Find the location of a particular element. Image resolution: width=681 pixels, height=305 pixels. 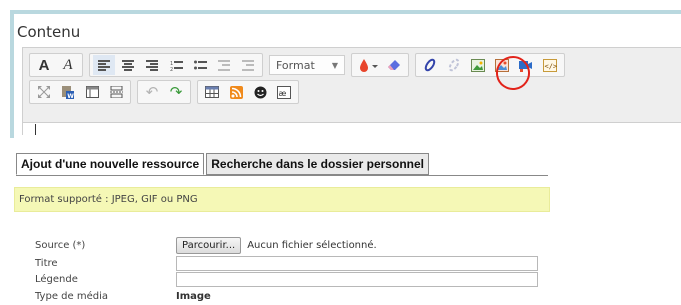

template-icon is located at coordinates (92, 92).